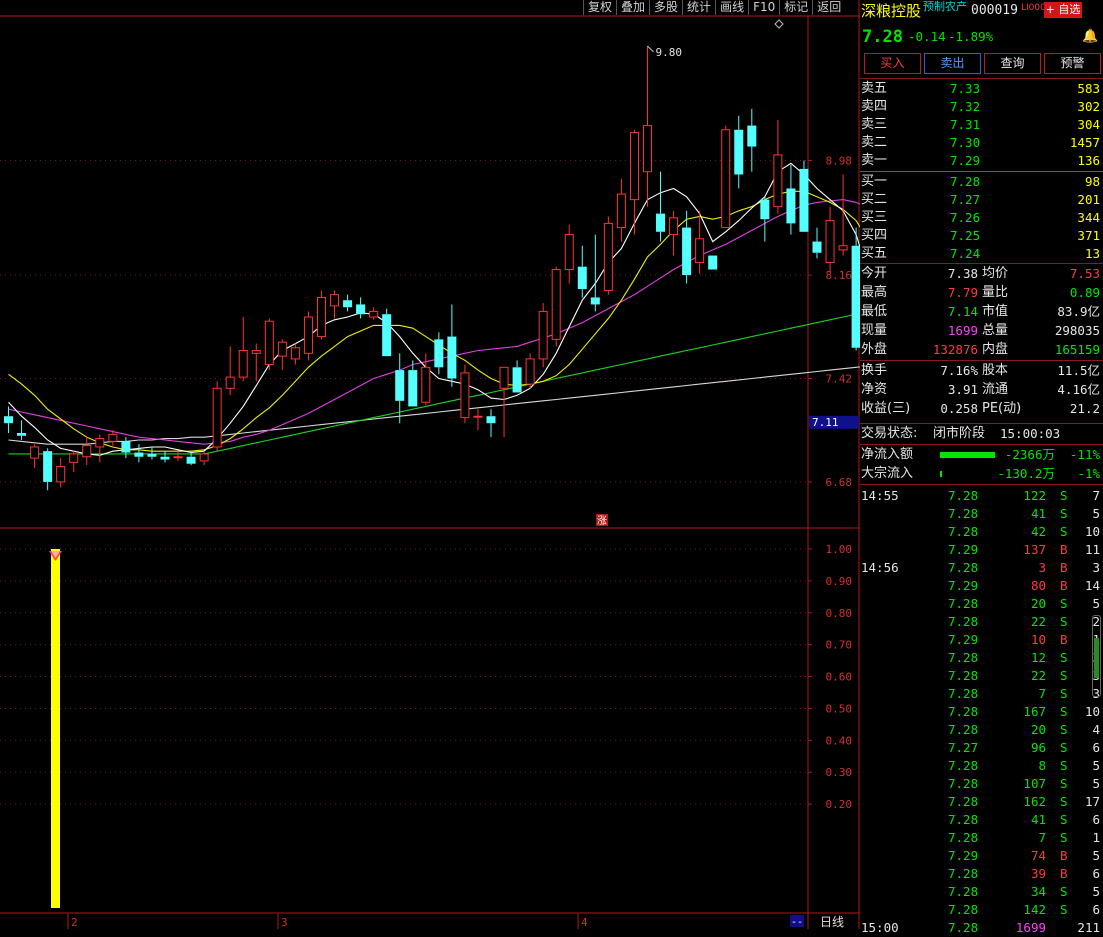  I want to click on query-button: 查询, so click(1012, 63).